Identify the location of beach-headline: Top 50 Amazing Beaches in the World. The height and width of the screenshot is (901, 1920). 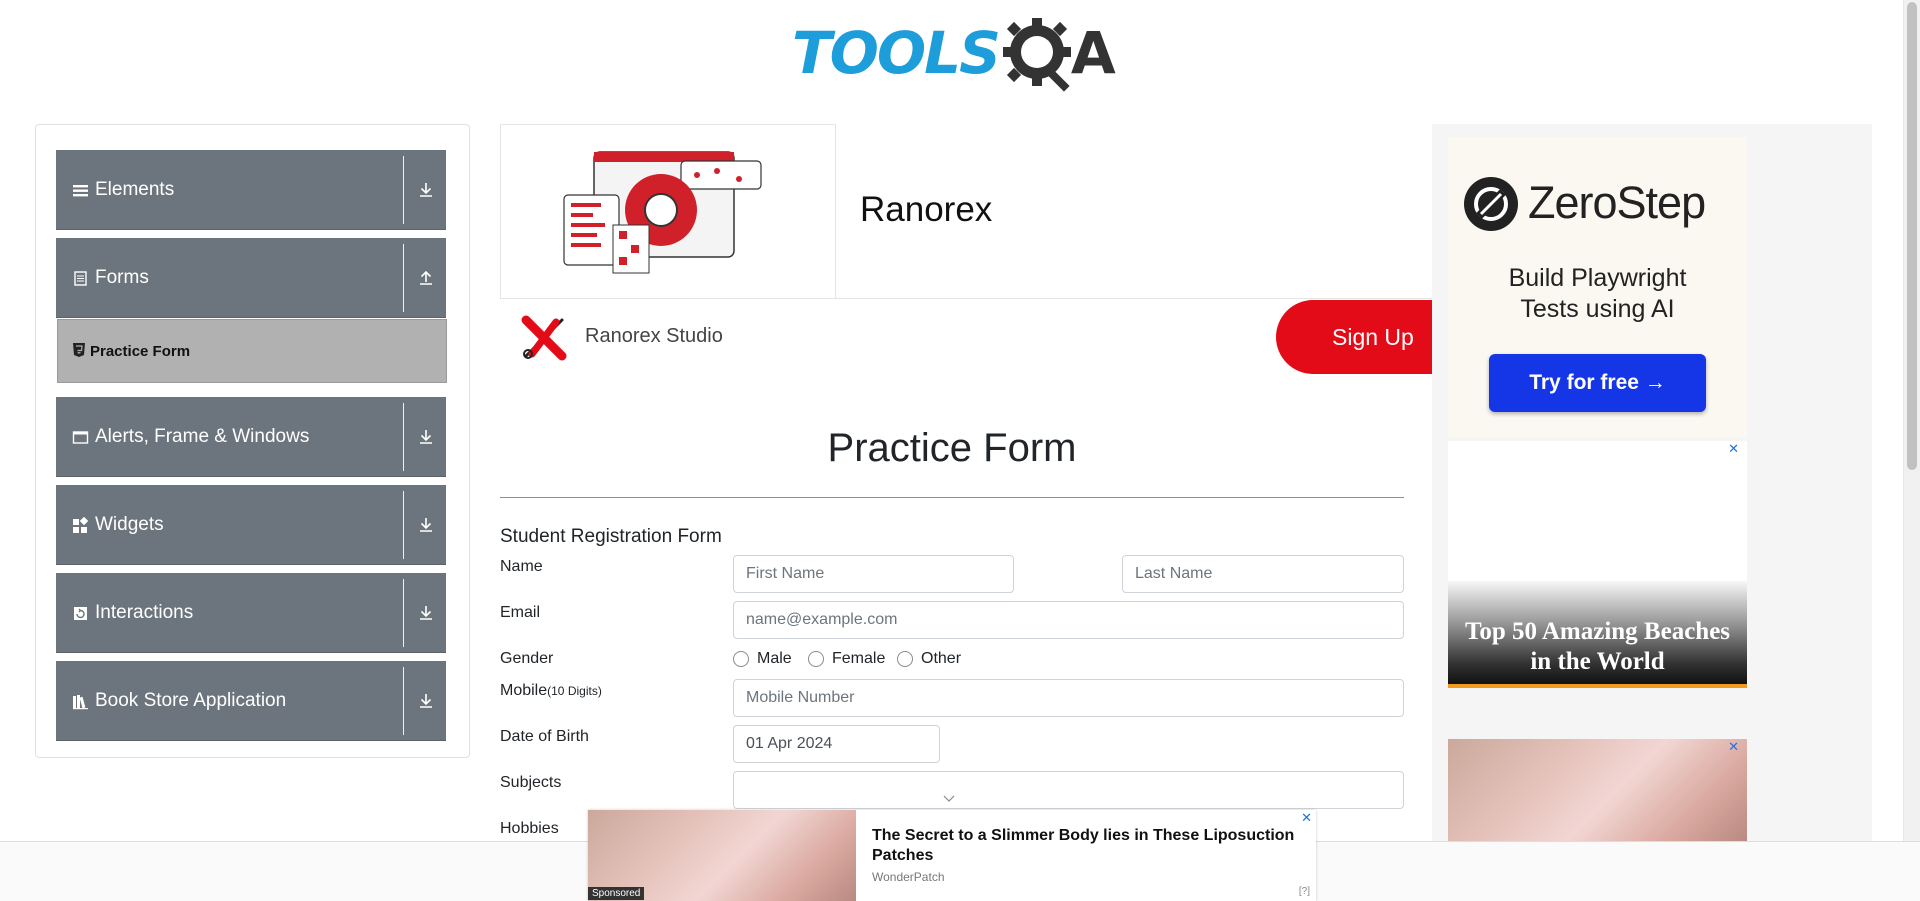
(1597, 647).